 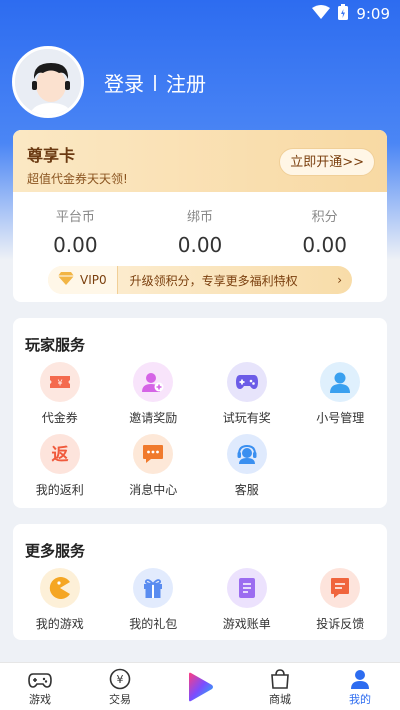 I want to click on feedback-icon, so click(x=340, y=588).